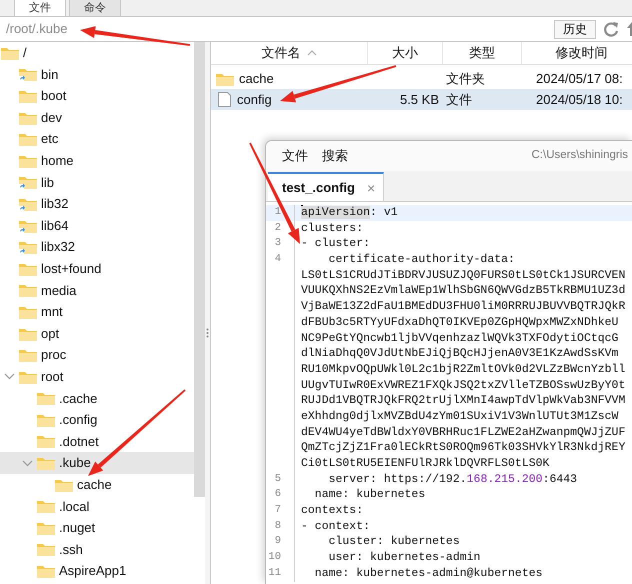 The image size is (632, 584). What do you see at coordinates (459, 322) in the screenshot?
I see `code-line: dFBUb3c5RTYyUFdxaDhQT0IKVEp0ZGpHQWpxMWZxNDhkeU` at bounding box center [459, 322].